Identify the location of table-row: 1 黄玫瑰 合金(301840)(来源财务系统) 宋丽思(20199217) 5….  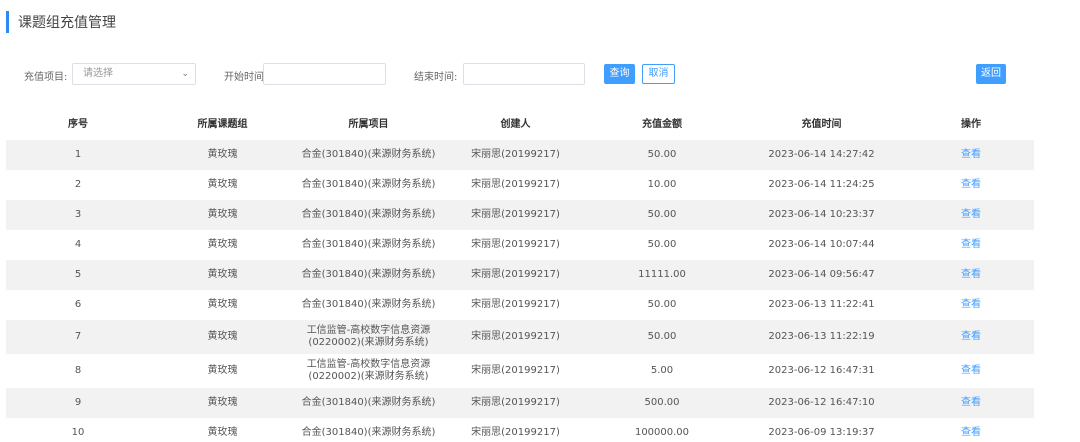
(520, 155).